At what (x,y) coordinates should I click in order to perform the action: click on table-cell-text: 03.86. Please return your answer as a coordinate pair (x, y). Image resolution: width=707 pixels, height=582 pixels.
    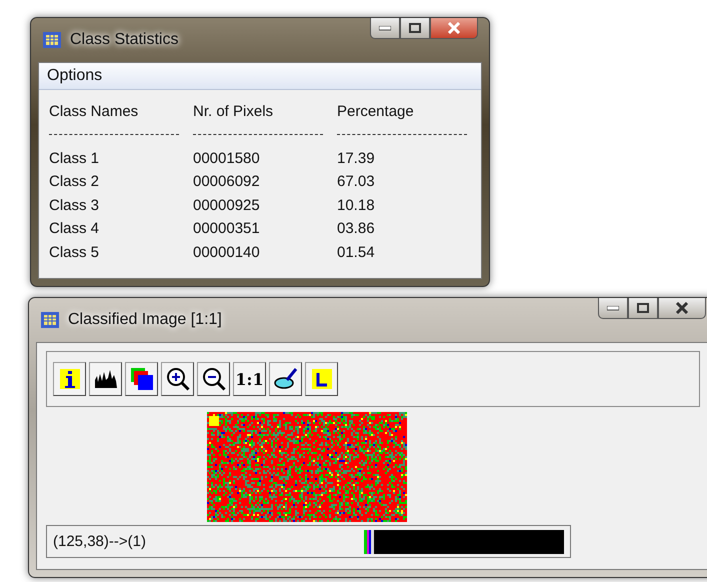
    Looking at the image, I should click on (356, 229).